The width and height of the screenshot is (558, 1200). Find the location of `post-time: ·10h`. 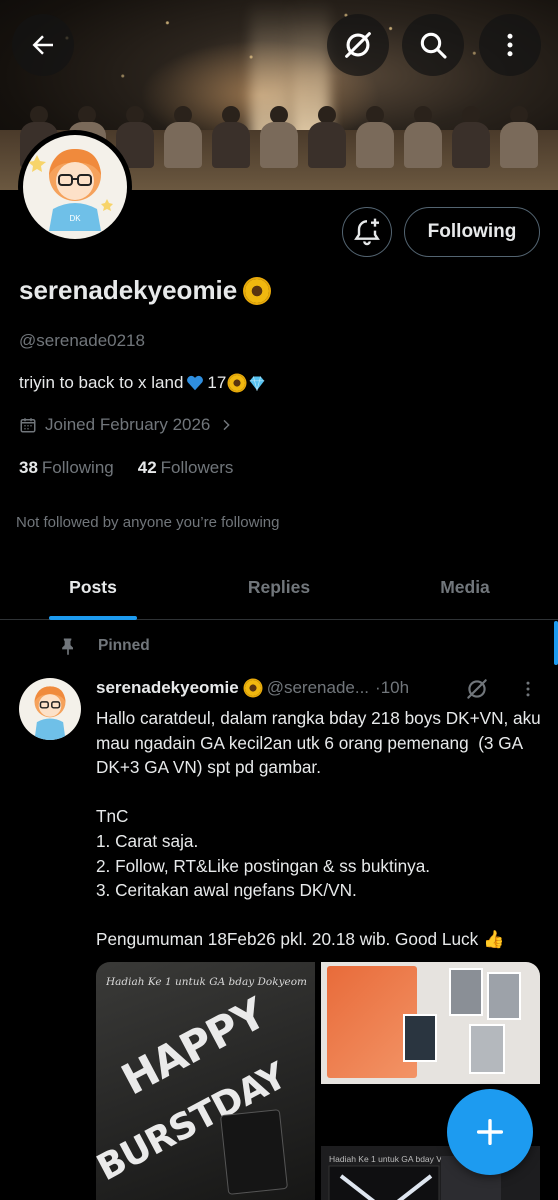

post-time: ·10h is located at coordinates (392, 688).